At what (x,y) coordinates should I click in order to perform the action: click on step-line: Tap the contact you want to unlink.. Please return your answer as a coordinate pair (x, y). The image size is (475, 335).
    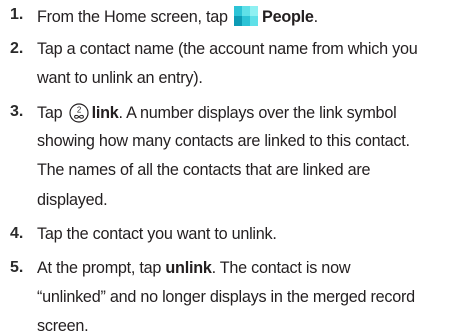
    Looking at the image, I should click on (157, 234).